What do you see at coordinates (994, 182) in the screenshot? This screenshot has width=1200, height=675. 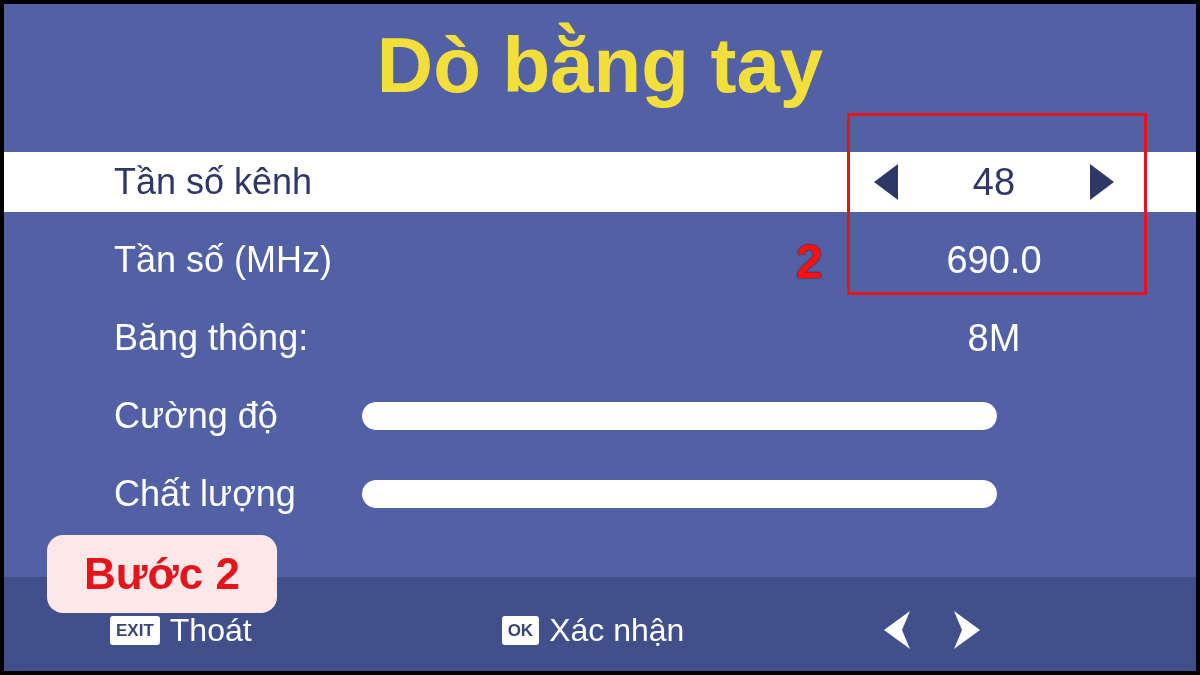 I see `row-value: 48` at bounding box center [994, 182].